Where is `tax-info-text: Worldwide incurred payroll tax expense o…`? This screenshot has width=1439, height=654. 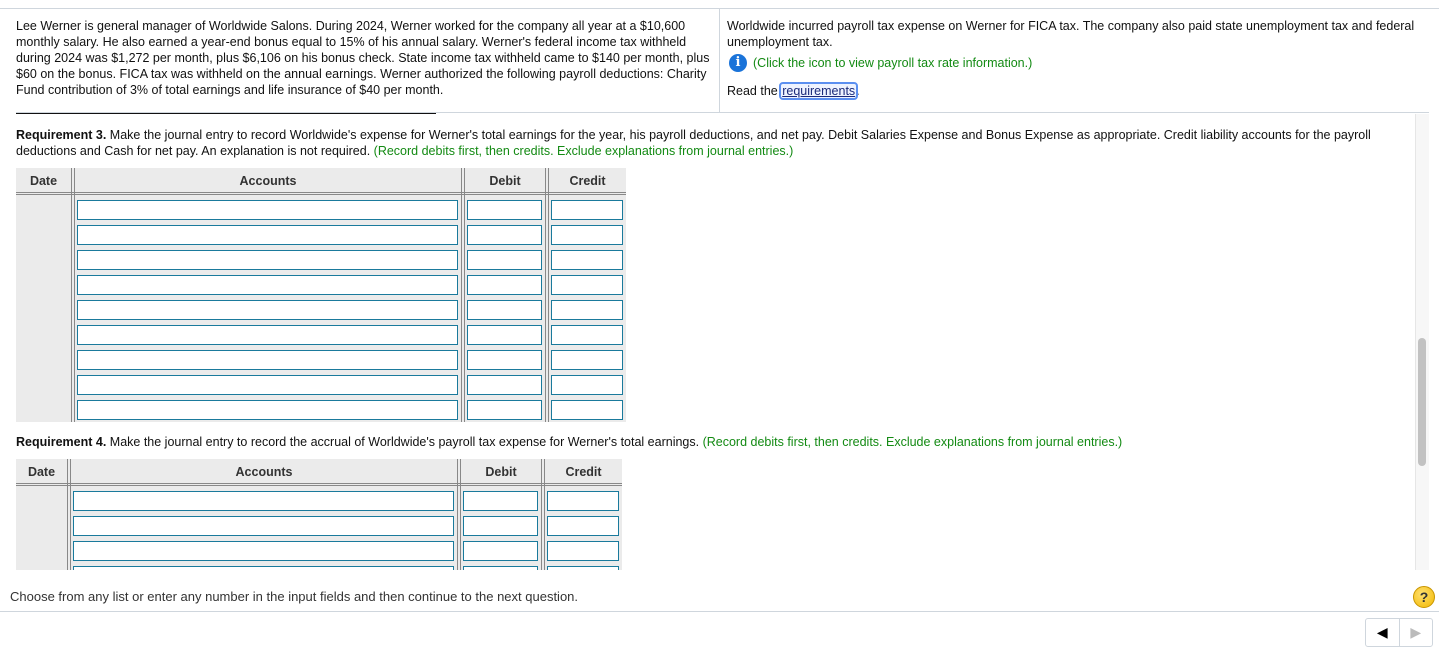 tax-info-text: Worldwide incurred payroll tax expense o… is located at coordinates (1071, 34).